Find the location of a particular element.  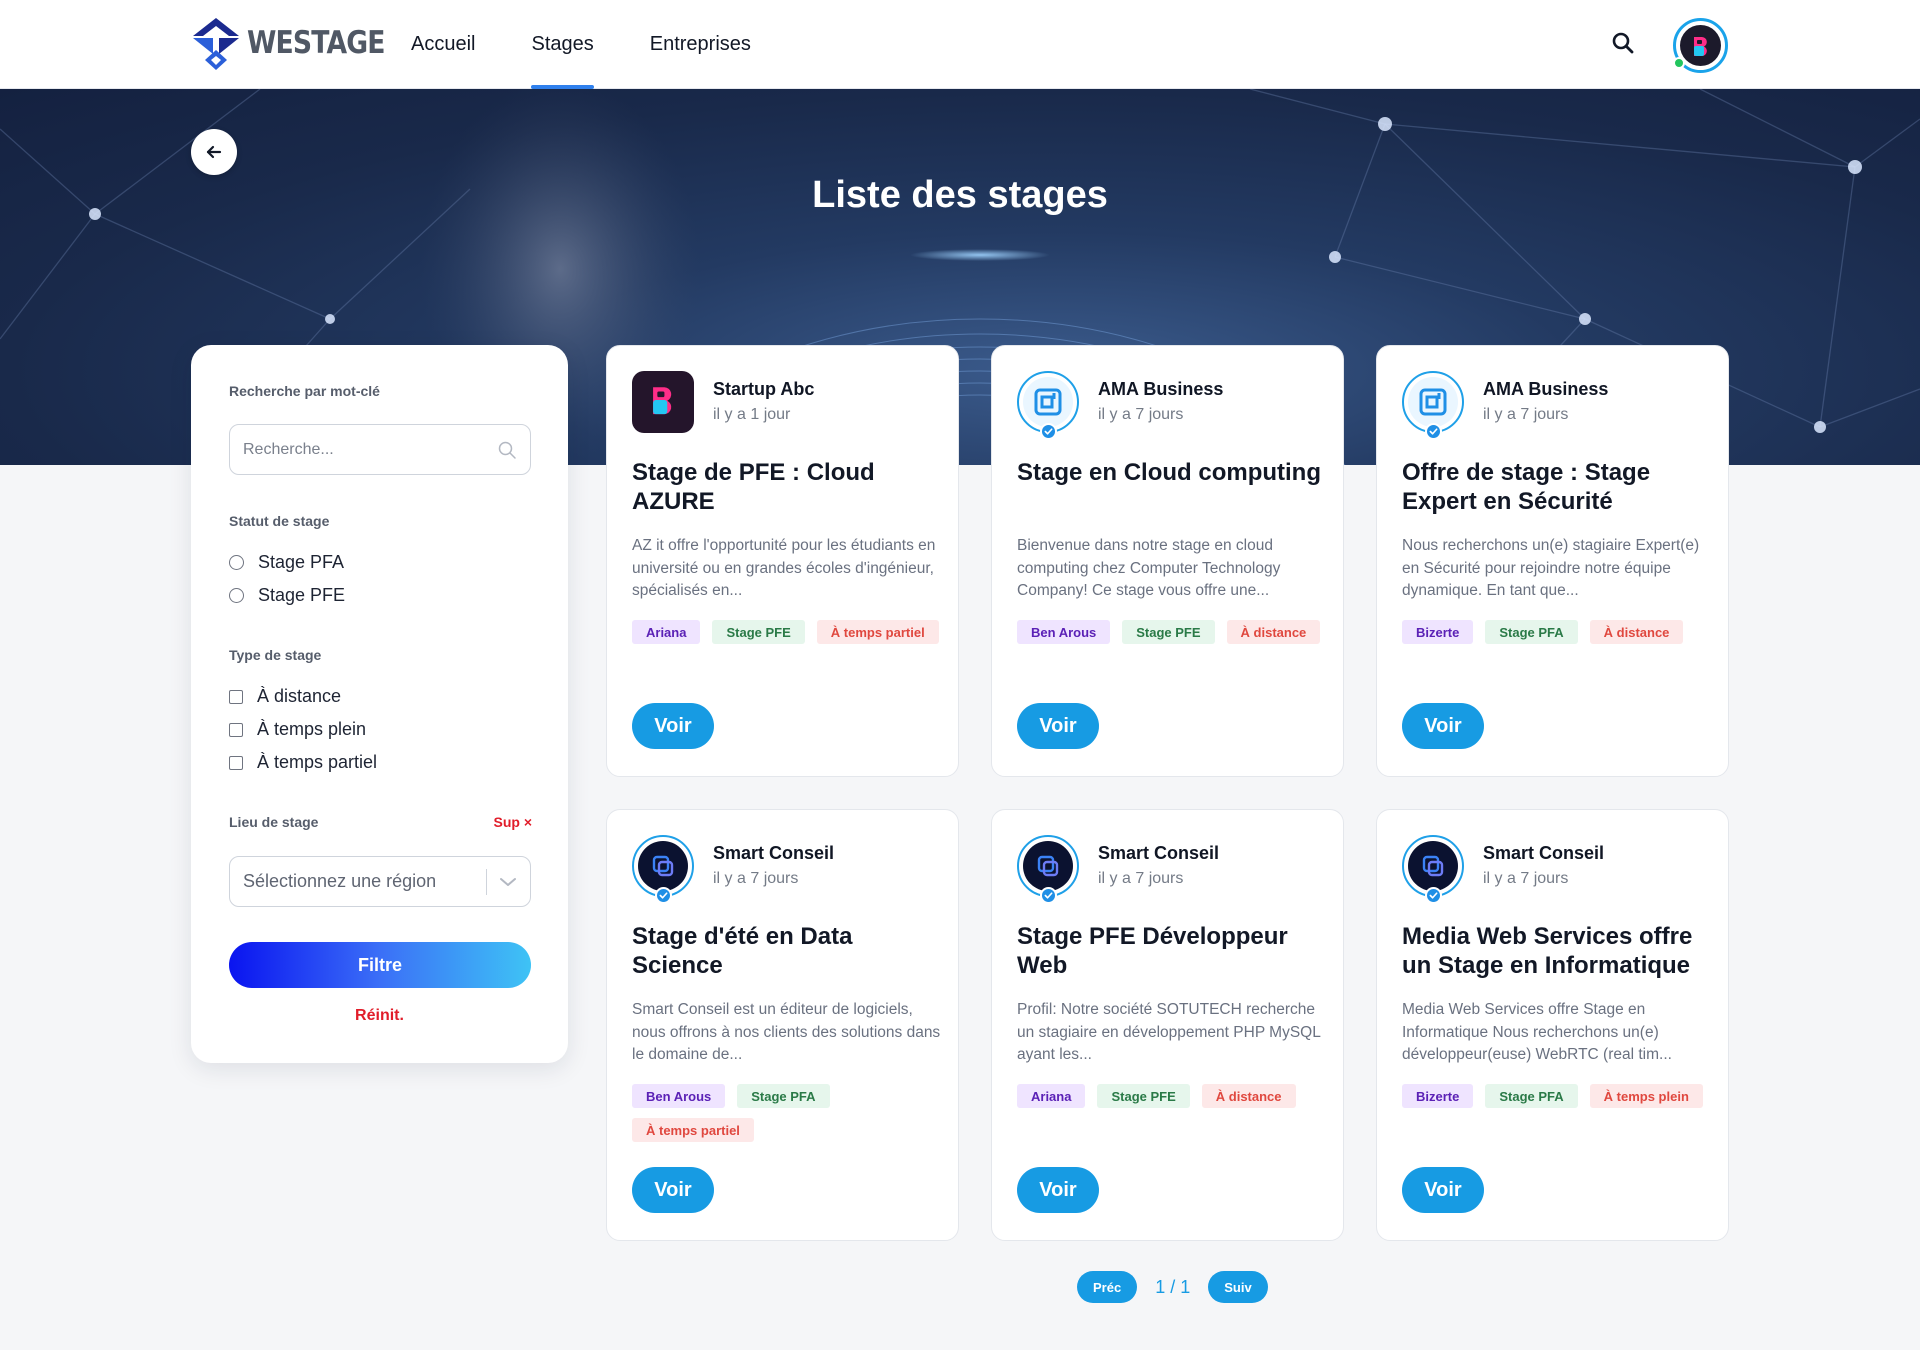

status-option-label: Stage PFE is located at coordinates (302, 595).